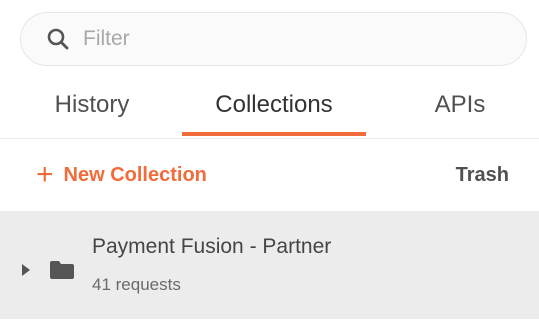 The height and width of the screenshot is (334, 539). Describe the element at coordinates (135, 174) in the screenshot. I see `new-collection-label: New Collection` at that location.